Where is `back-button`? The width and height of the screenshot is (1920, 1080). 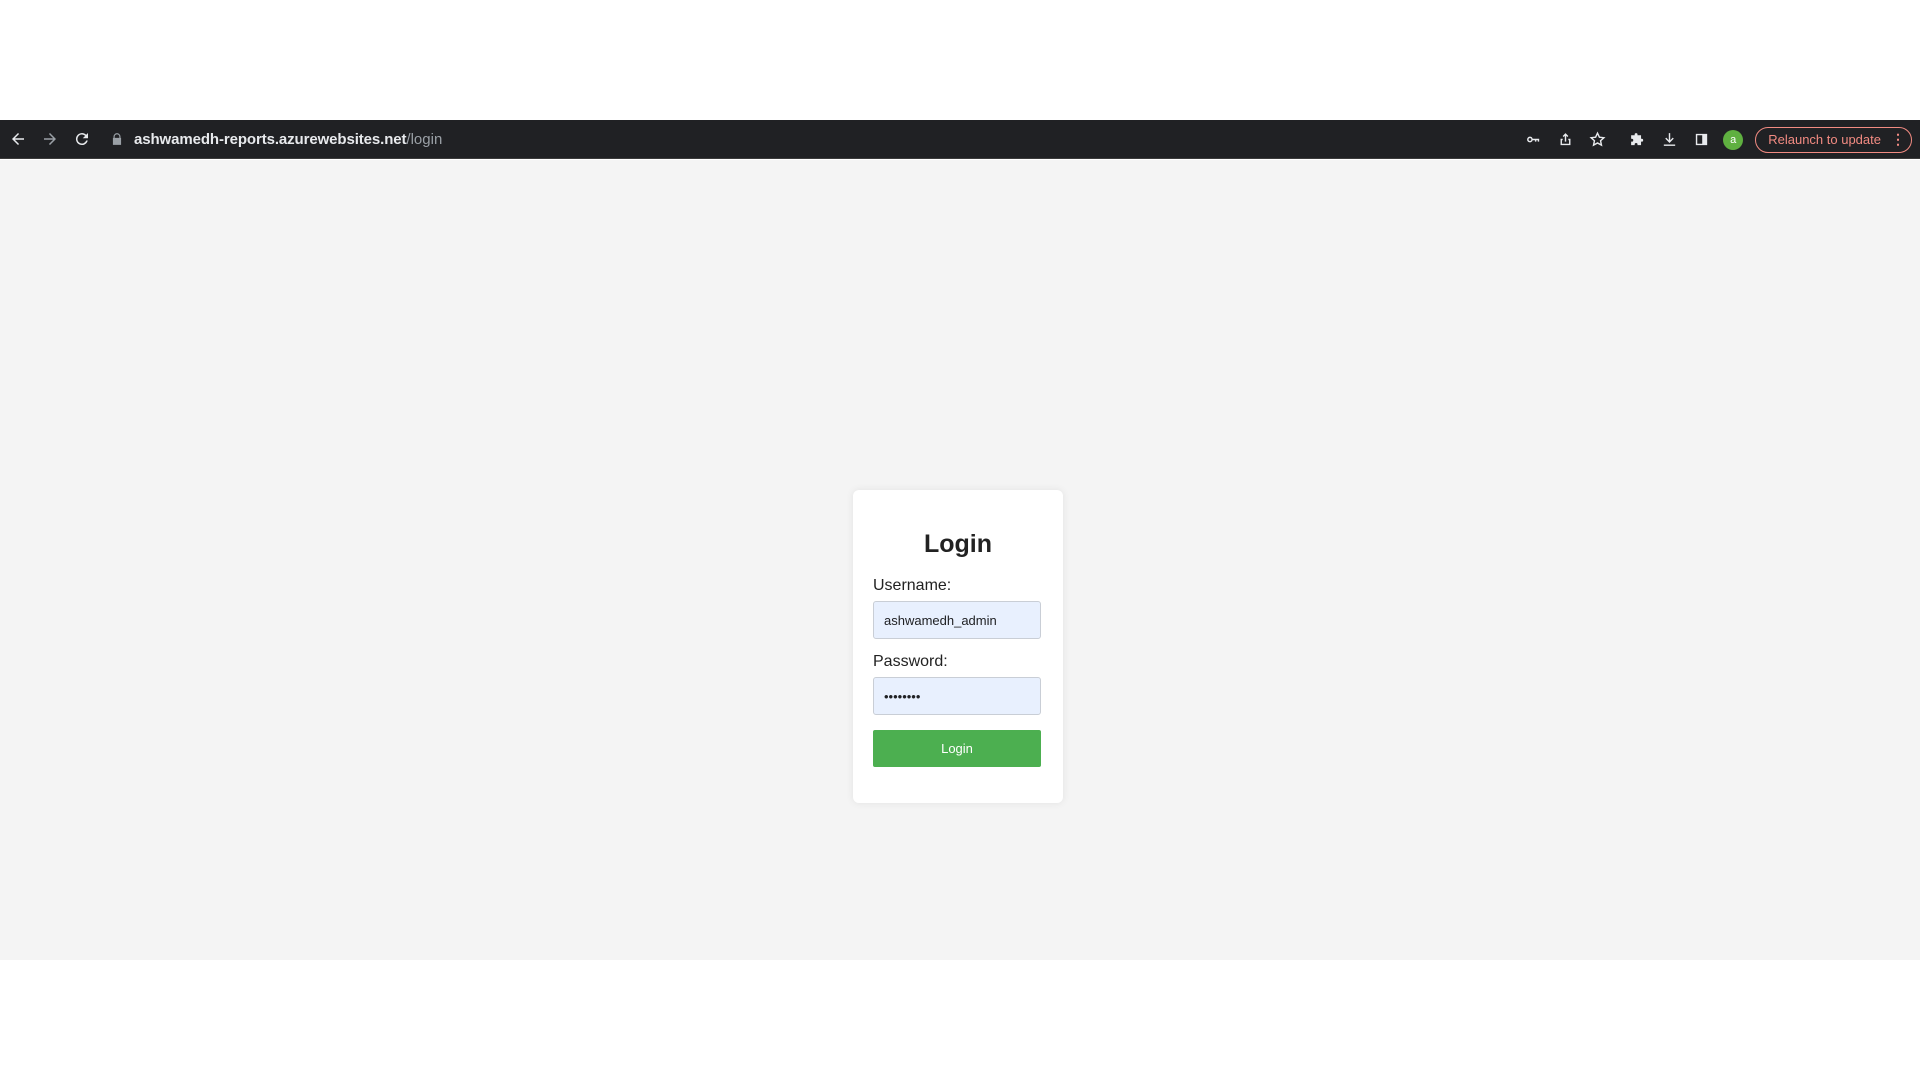
back-button is located at coordinates (18, 139).